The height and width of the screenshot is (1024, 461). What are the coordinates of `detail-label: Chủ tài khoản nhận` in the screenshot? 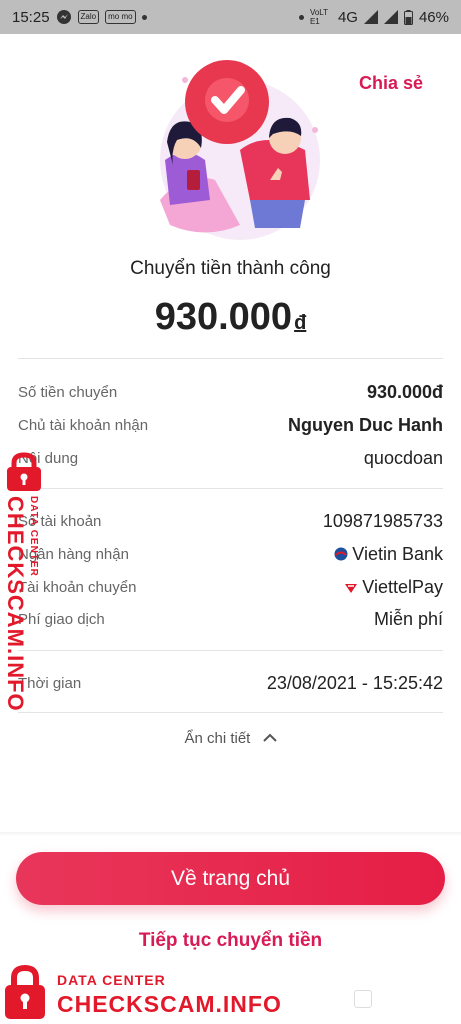 It's located at (83, 425).